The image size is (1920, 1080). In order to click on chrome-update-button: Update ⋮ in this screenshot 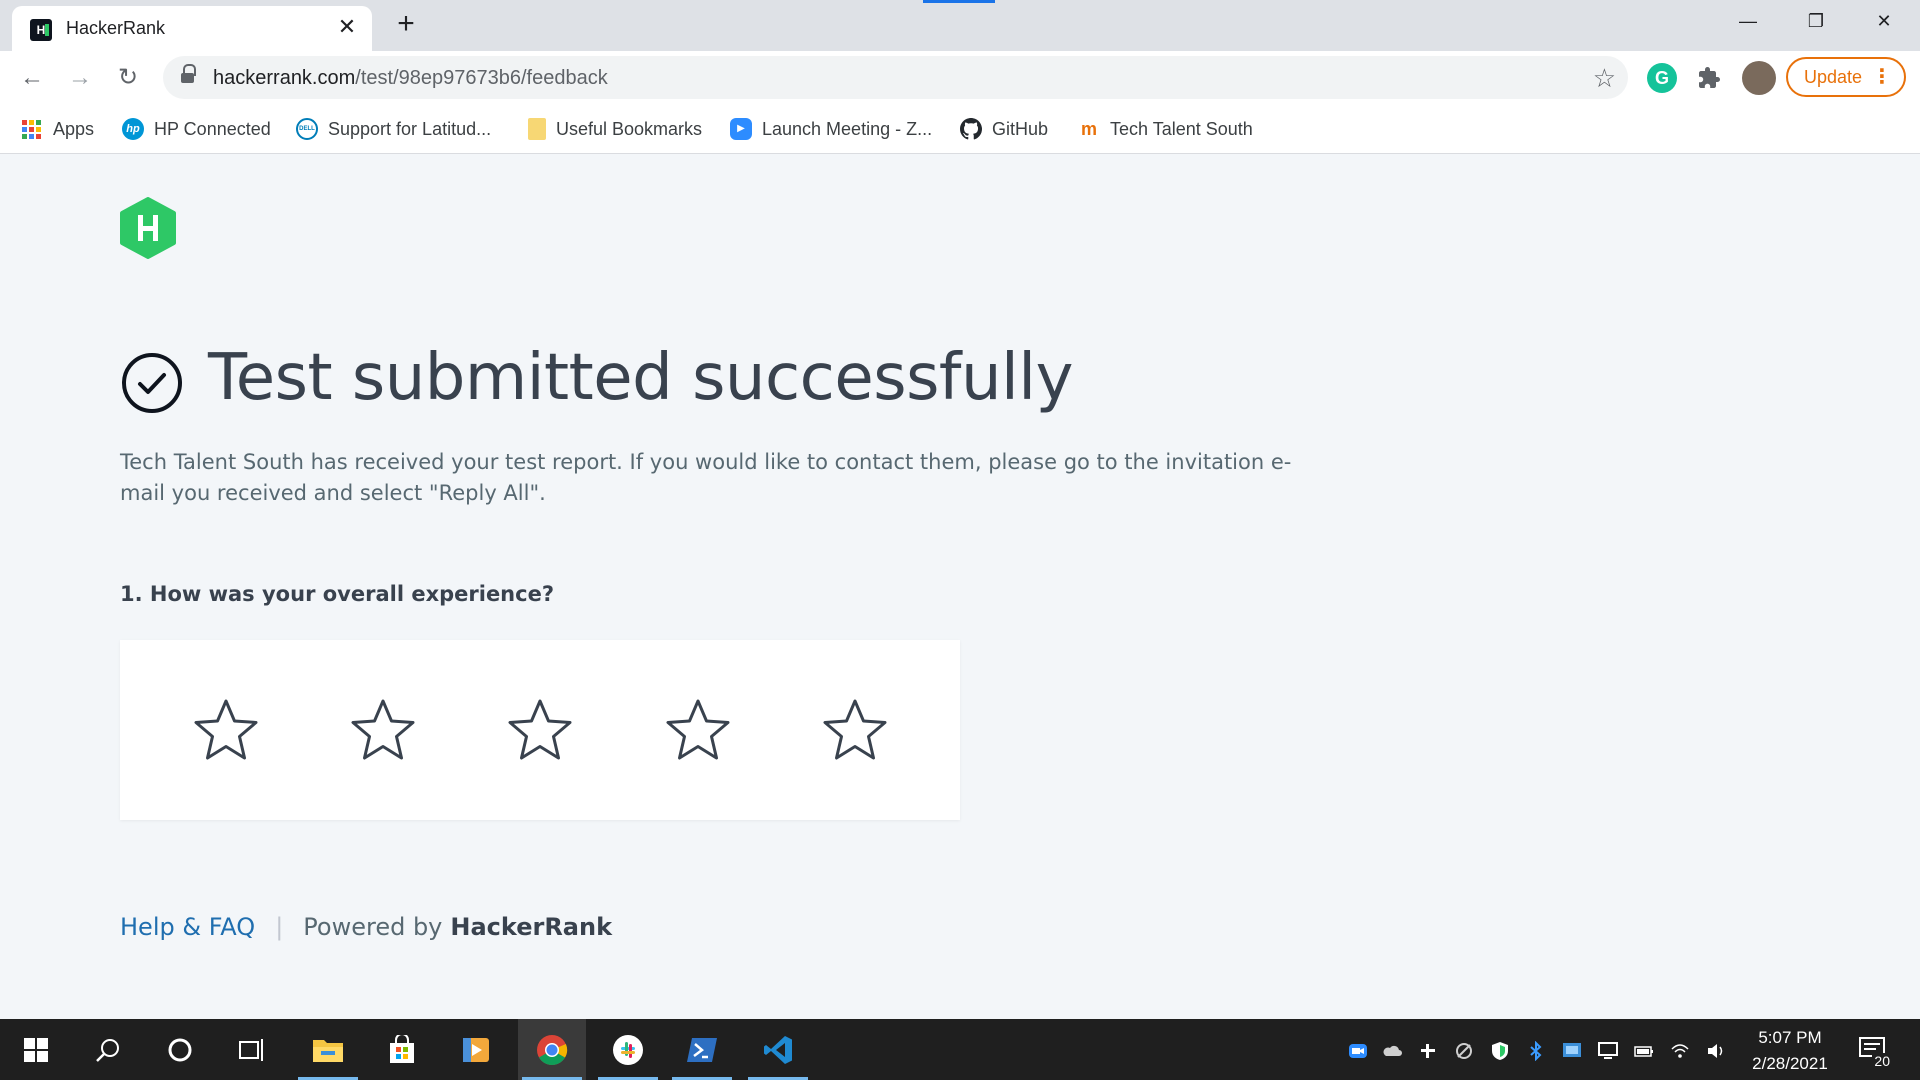, I will do `click(1846, 77)`.